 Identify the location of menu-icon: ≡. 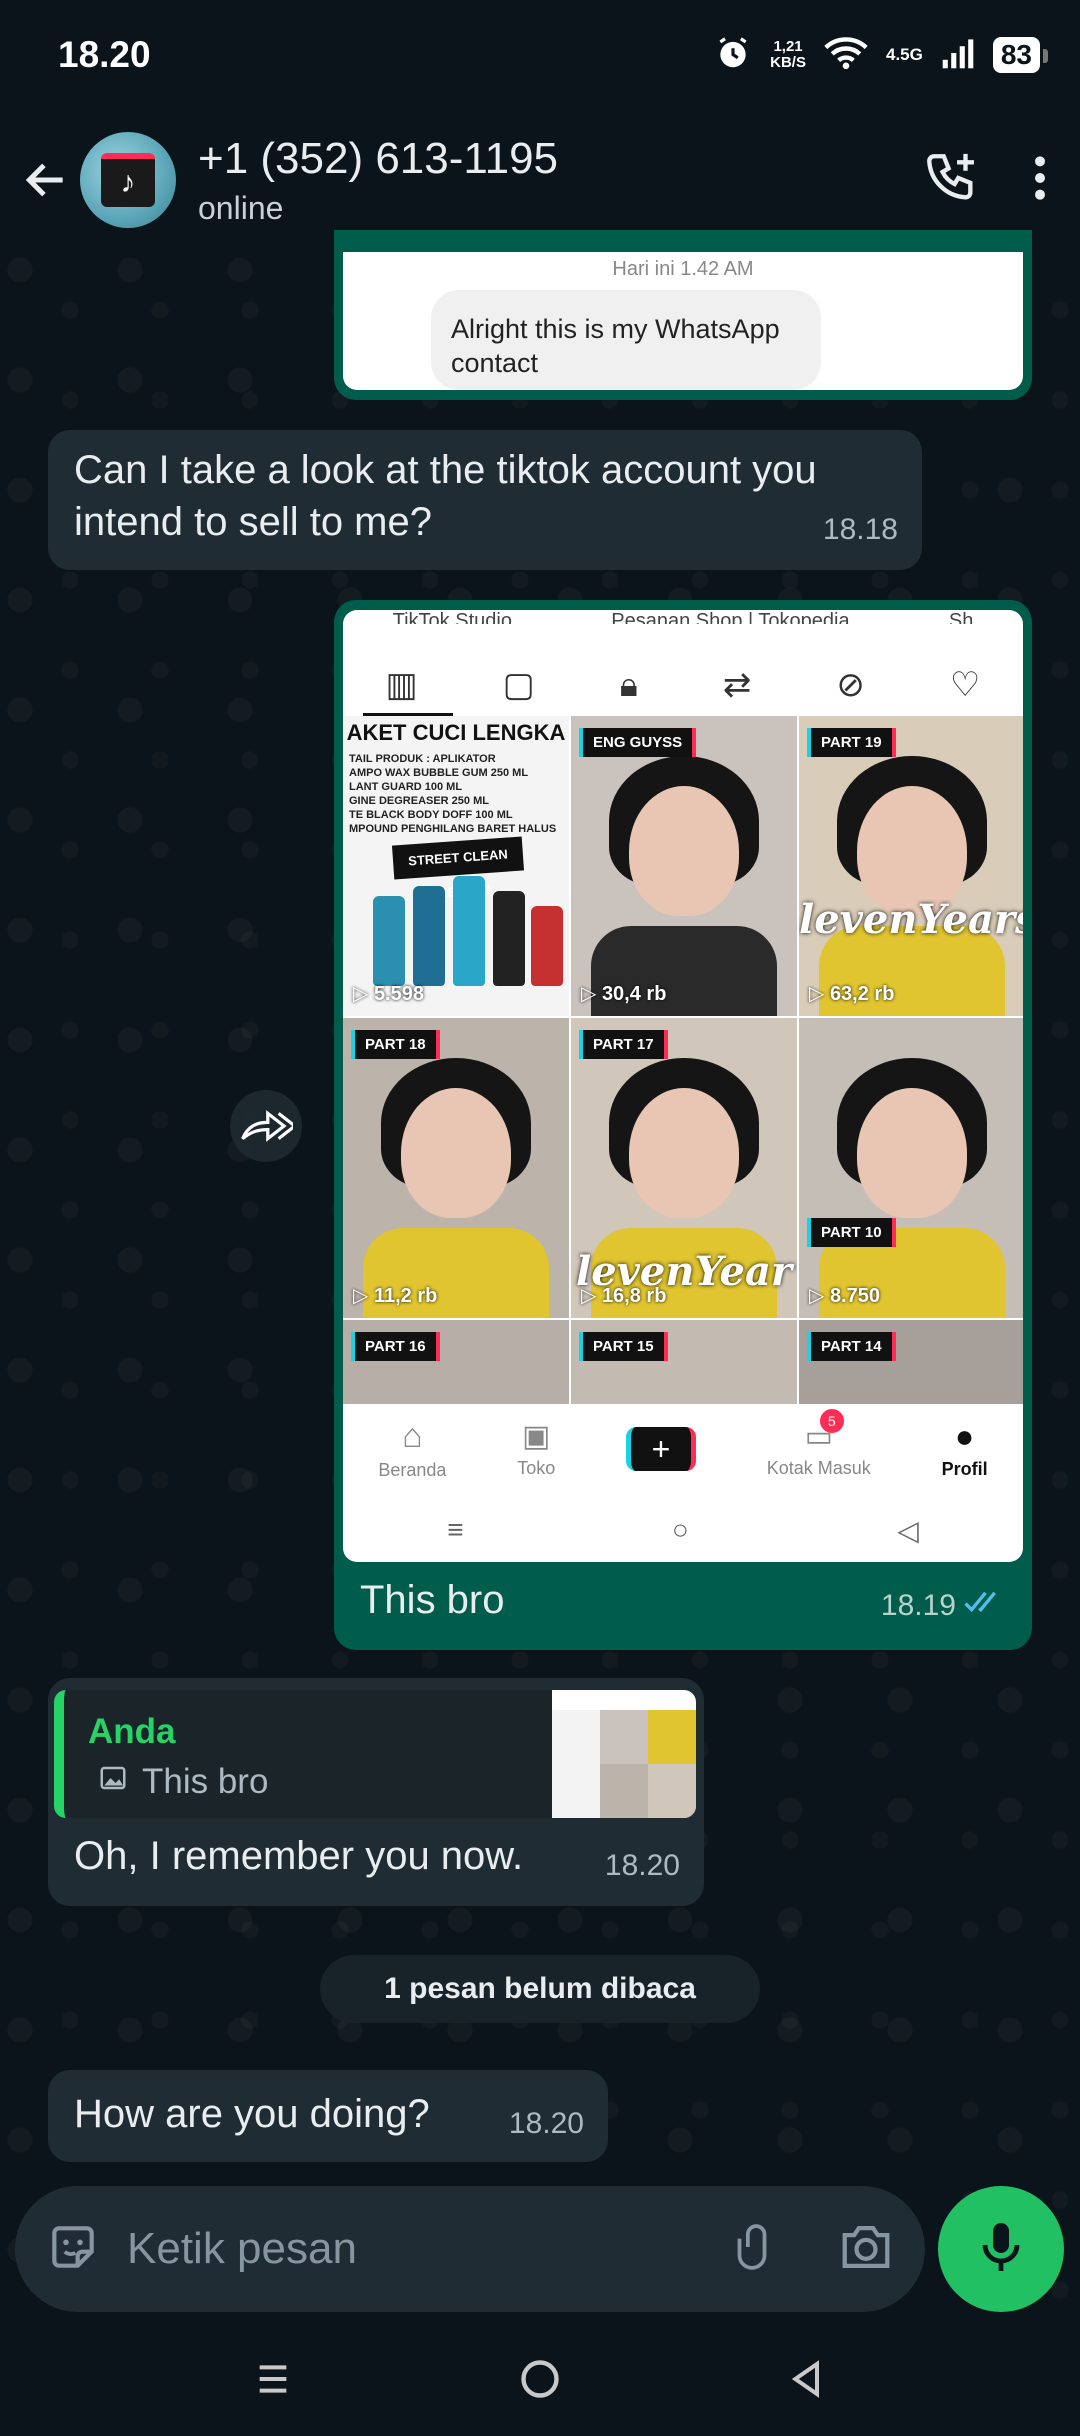
(455, 1529).